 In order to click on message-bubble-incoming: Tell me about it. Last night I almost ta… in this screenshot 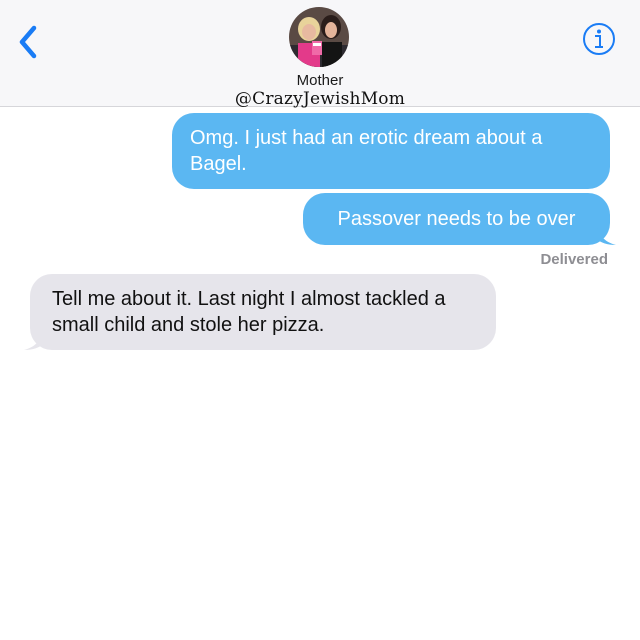, I will do `click(263, 312)`.